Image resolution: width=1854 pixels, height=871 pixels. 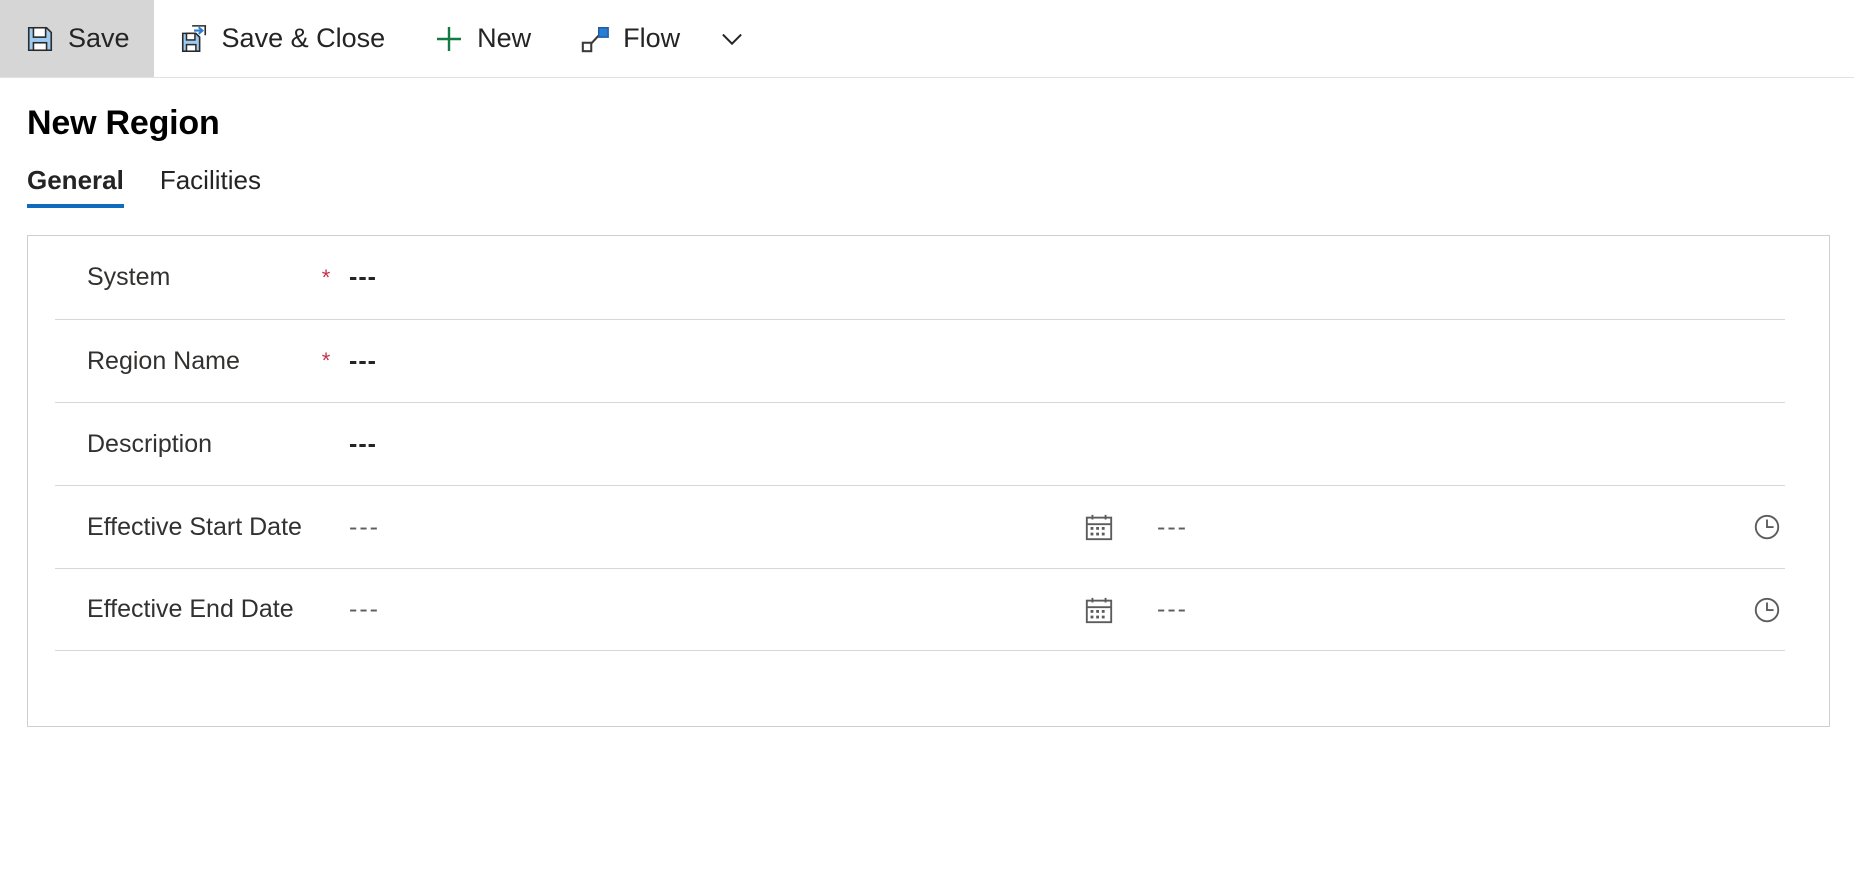 I want to click on form-row-region-name: Region Name * ---, so click(x=920, y=360).